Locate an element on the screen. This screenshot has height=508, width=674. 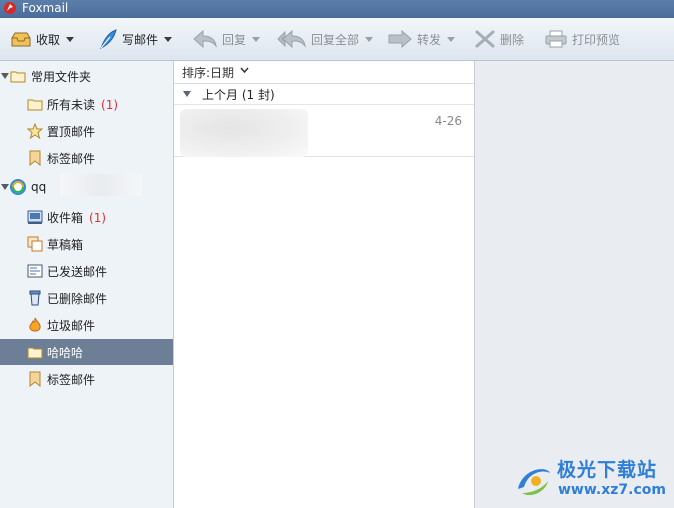
folder-all-unread: 所有未读 (1) is located at coordinates (86, 104).